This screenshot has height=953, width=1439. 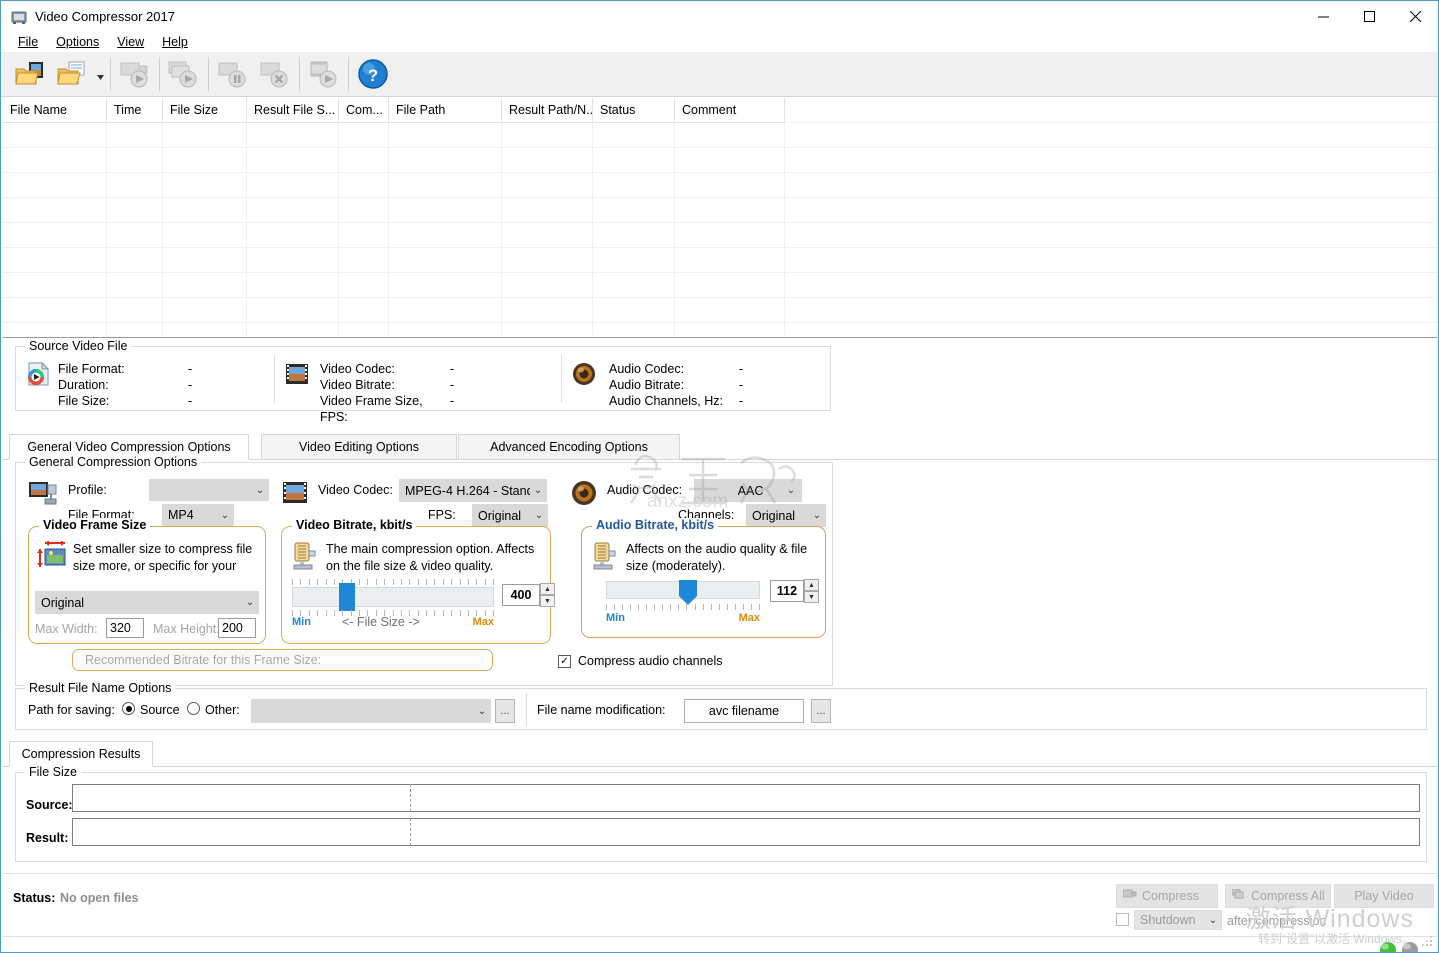 I want to click on menu-view: View, so click(x=130, y=42).